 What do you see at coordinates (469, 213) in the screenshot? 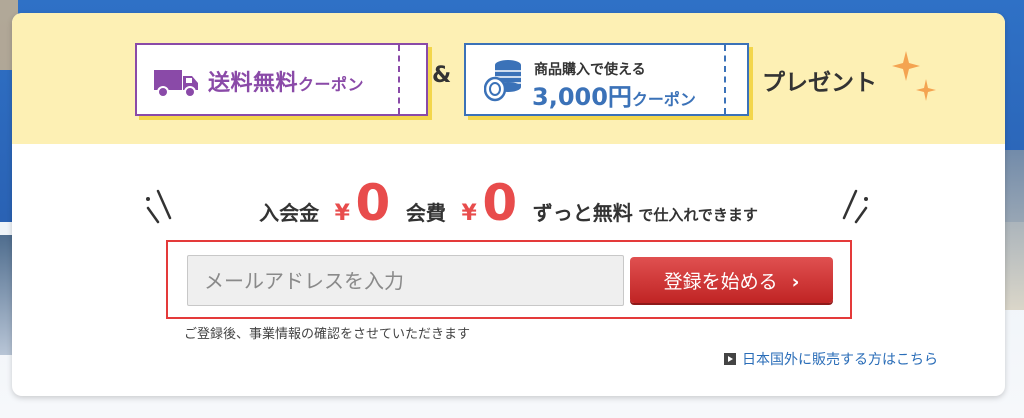
I see `membership-fee-currency: ¥` at bounding box center [469, 213].